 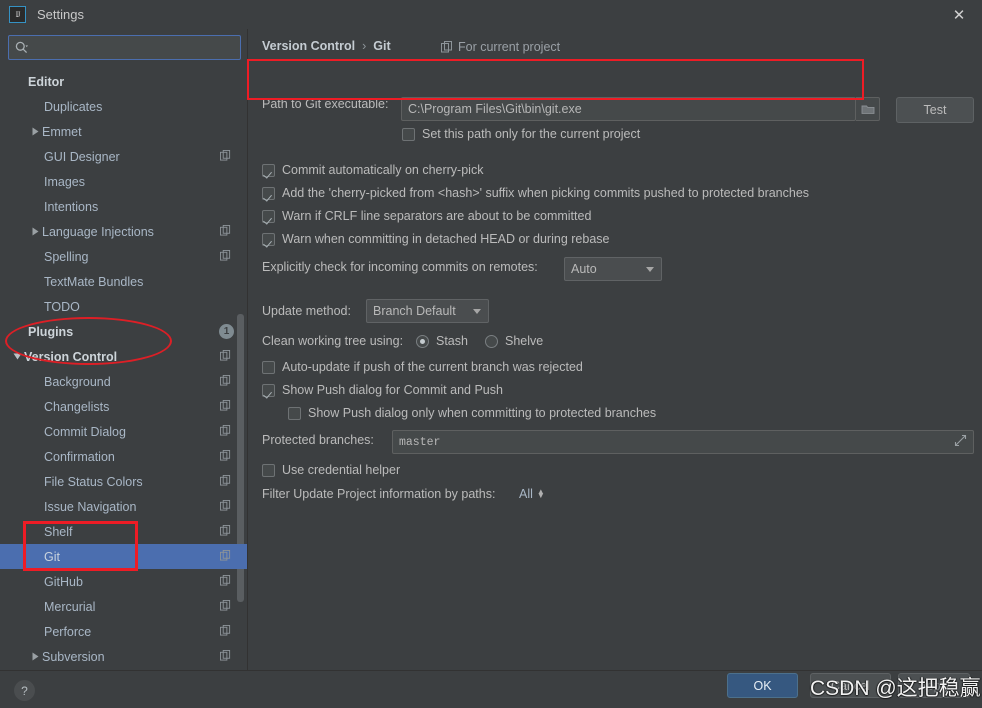 I want to click on sidebar-item-label: TextMate Bundles, so click(x=94, y=281).